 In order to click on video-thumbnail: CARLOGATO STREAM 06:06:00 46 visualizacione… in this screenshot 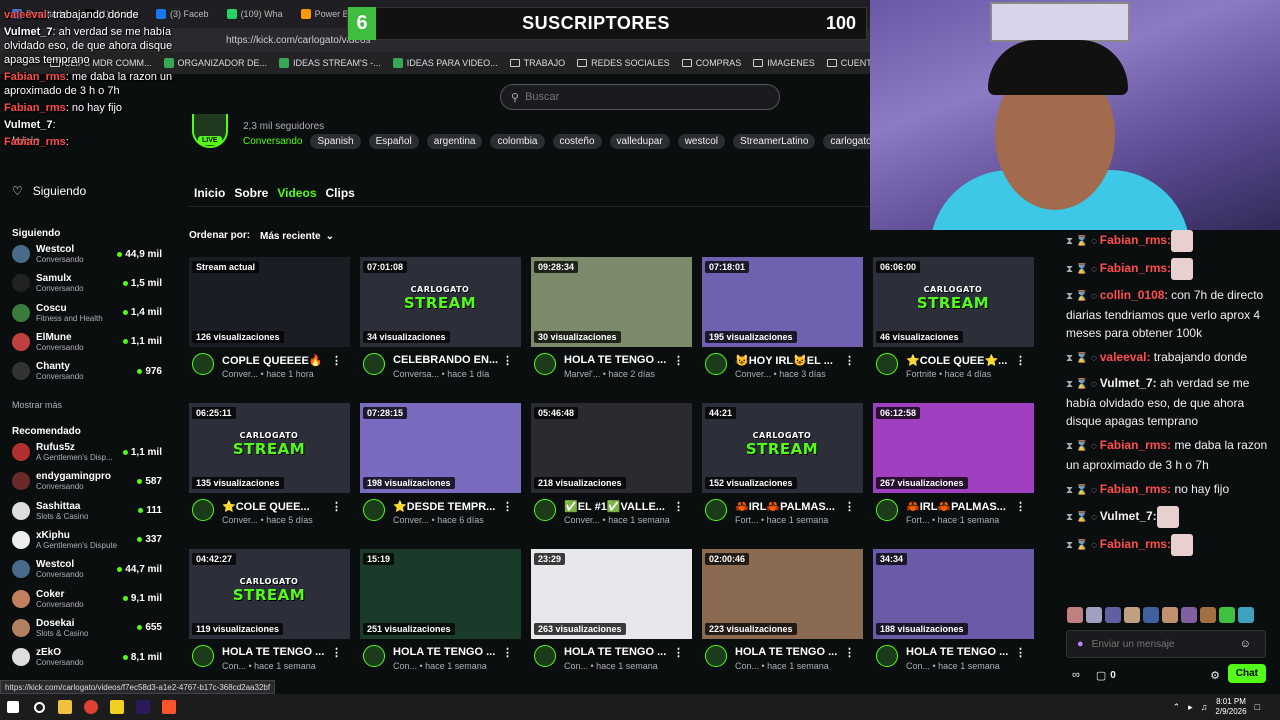, I will do `click(953, 302)`.